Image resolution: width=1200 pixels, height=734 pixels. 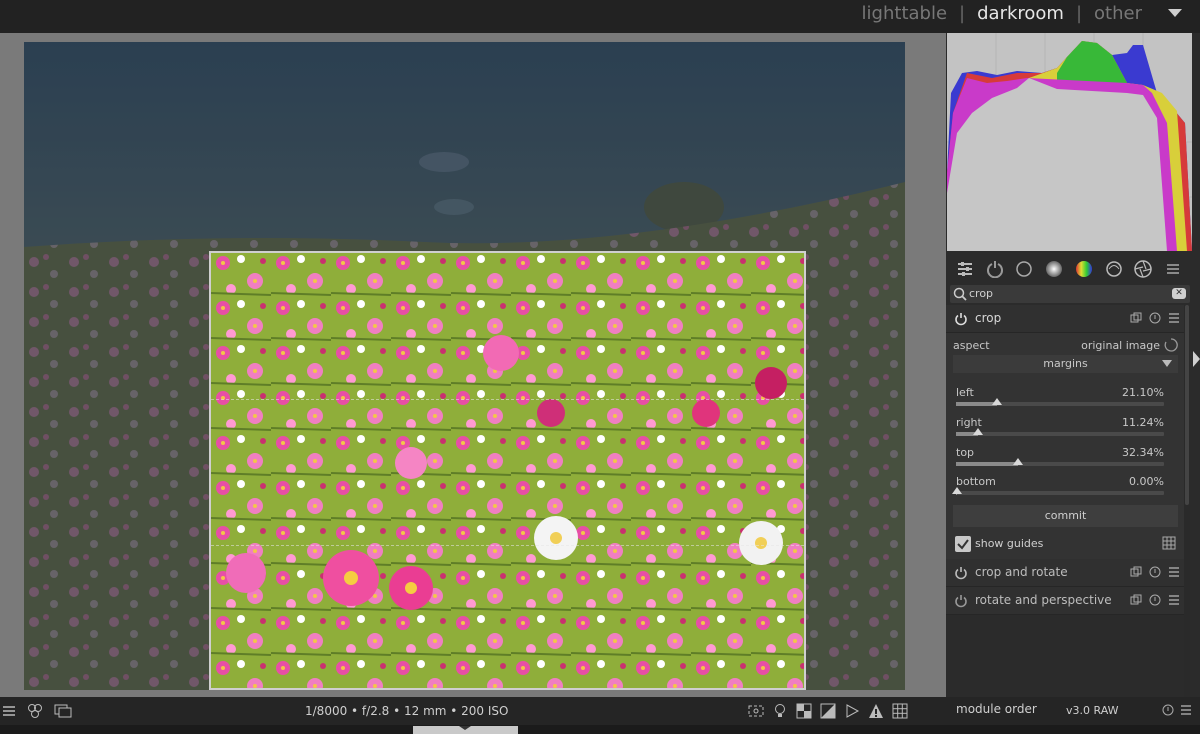 What do you see at coordinates (63, 711) in the screenshot?
I see `second-window-icon` at bounding box center [63, 711].